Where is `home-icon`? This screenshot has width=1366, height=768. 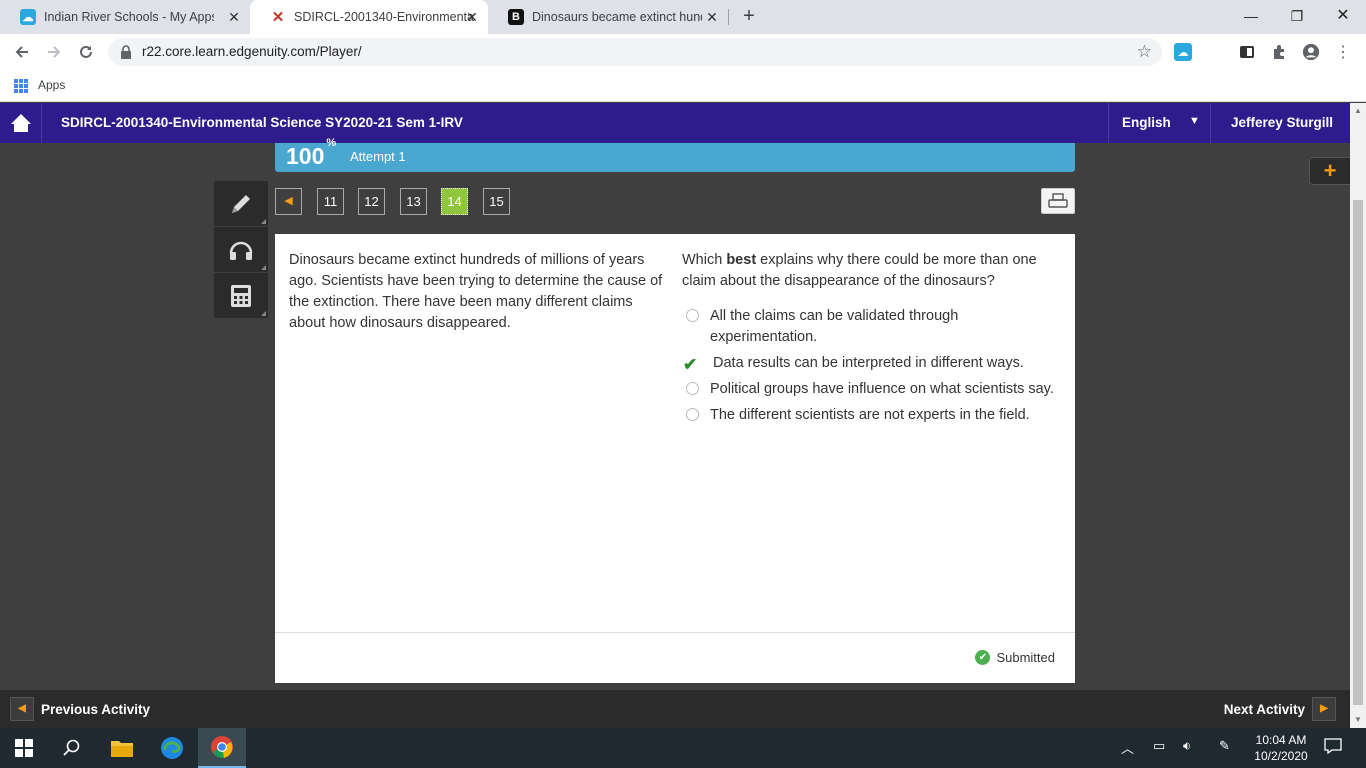
home-icon is located at coordinates (20, 123).